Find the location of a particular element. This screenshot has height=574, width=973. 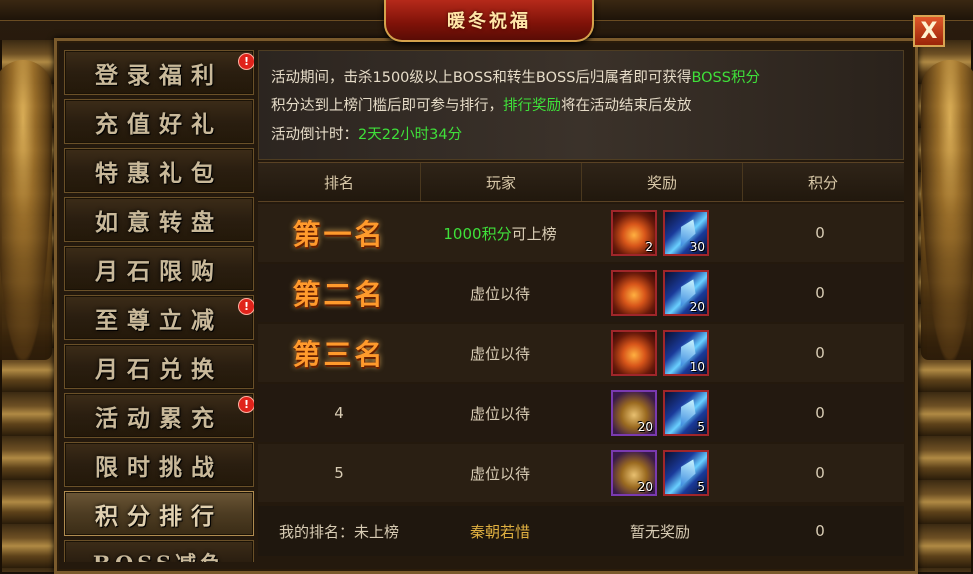

rank-label: 第一名 is located at coordinates (339, 234).